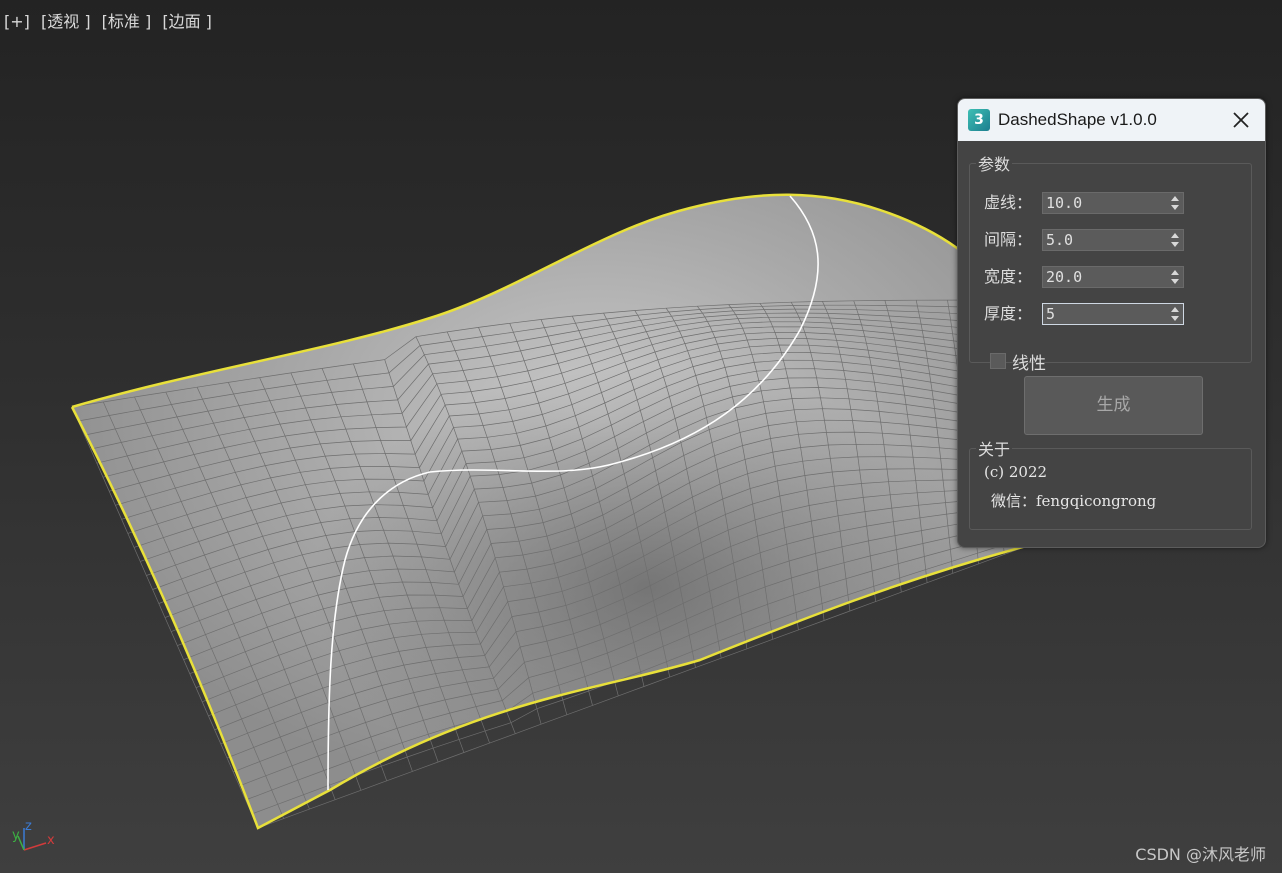 This screenshot has width=1282, height=873. What do you see at coordinates (1029, 361) in the screenshot?
I see `linear-checkbox-label: 线性` at bounding box center [1029, 361].